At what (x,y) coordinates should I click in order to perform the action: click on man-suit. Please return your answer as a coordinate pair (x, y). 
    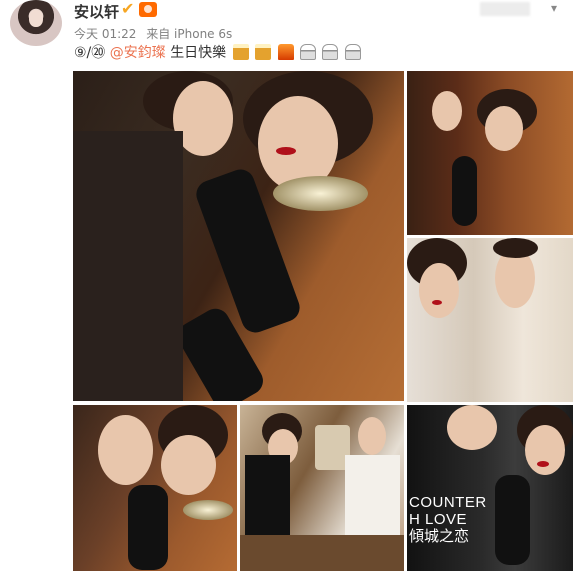
    Looking at the image, I should click on (128, 266).